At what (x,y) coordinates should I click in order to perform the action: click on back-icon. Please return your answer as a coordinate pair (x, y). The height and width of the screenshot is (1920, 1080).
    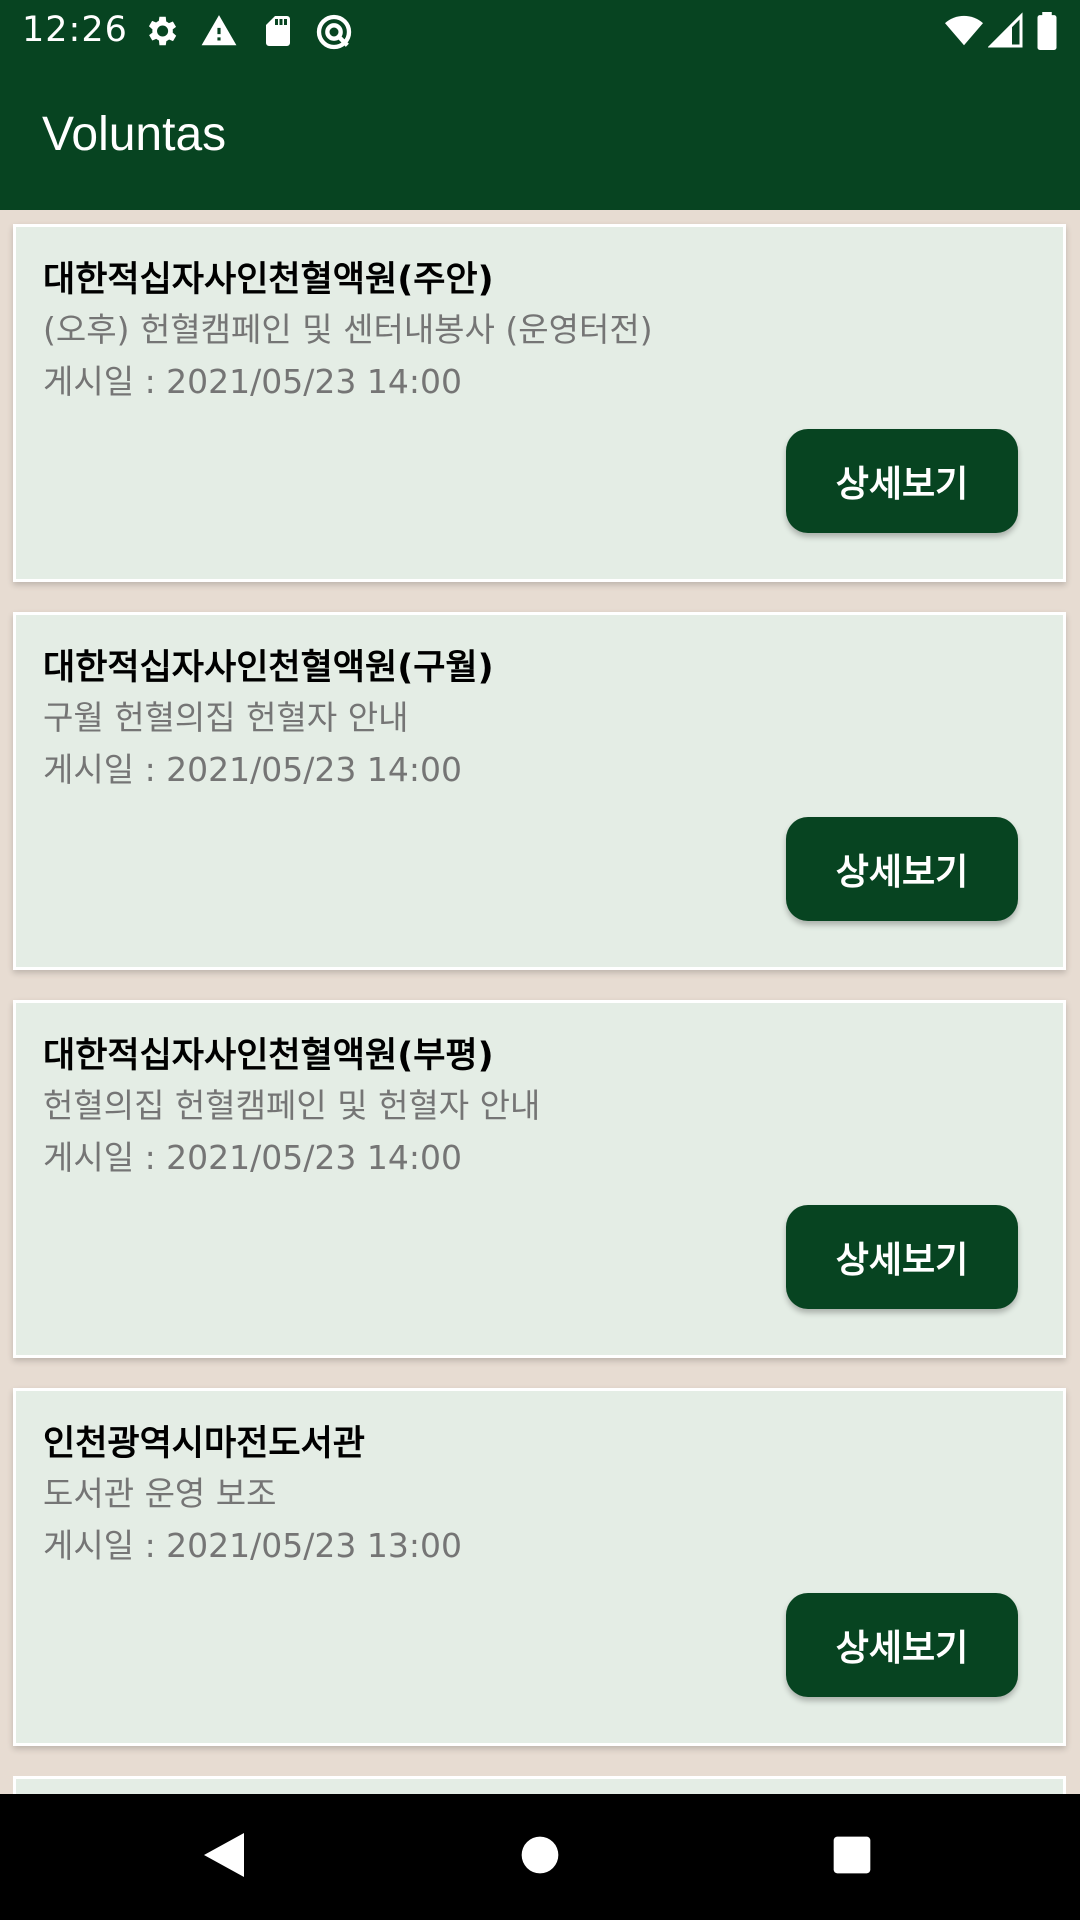
    Looking at the image, I should click on (224, 1857).